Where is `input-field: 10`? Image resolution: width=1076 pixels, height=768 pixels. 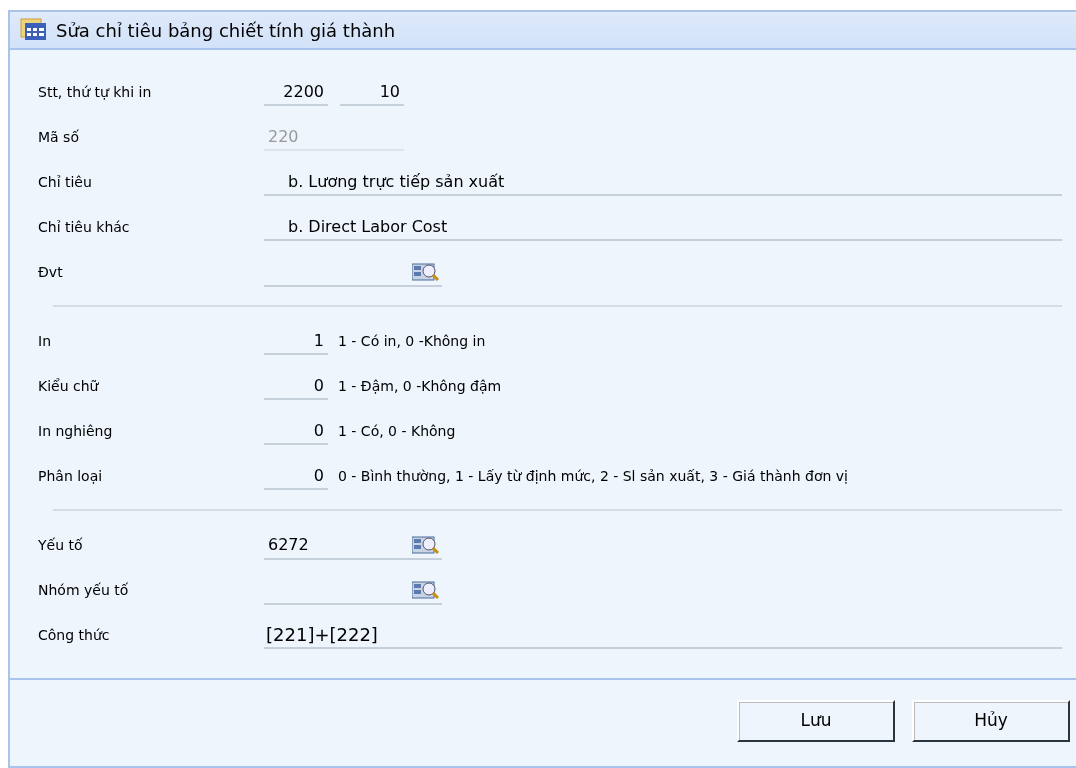 input-field: 10 is located at coordinates (372, 92).